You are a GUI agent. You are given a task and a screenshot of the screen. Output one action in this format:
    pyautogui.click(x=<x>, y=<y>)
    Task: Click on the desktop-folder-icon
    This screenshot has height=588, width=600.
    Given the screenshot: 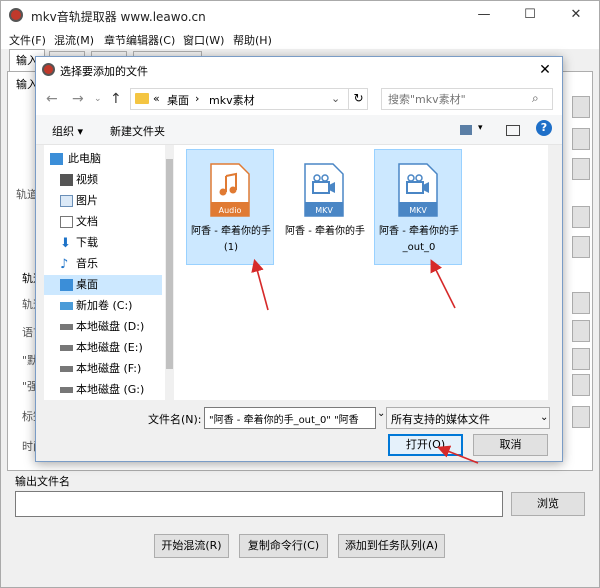 What is the action you would take?
    pyautogui.click(x=66, y=285)
    